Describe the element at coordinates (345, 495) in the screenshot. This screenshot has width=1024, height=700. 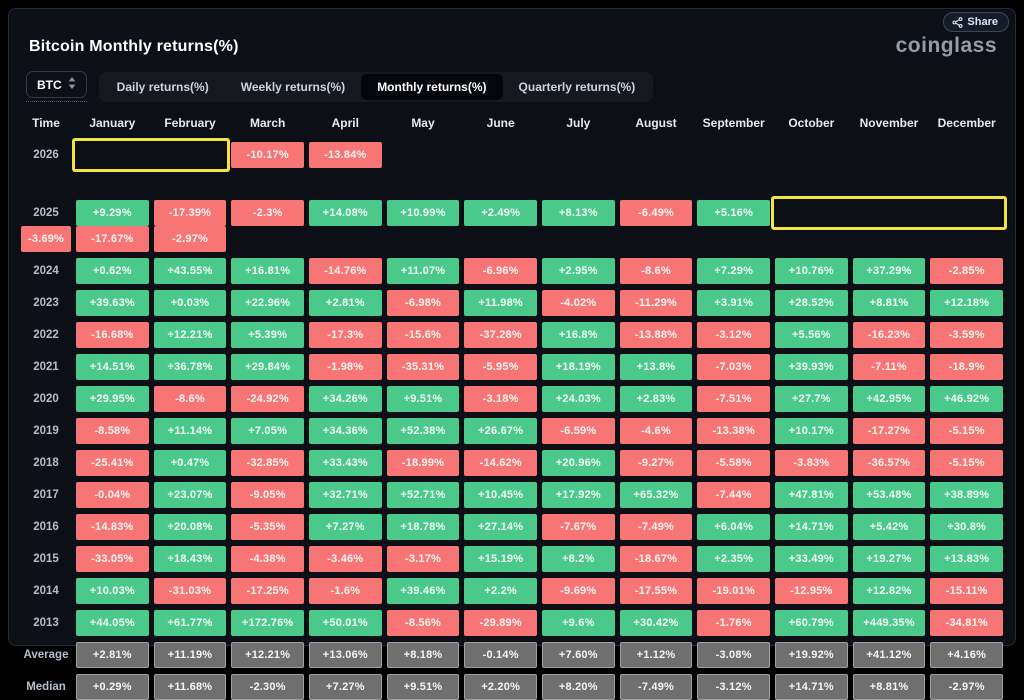
I see `return-cell: +32.71%` at that location.